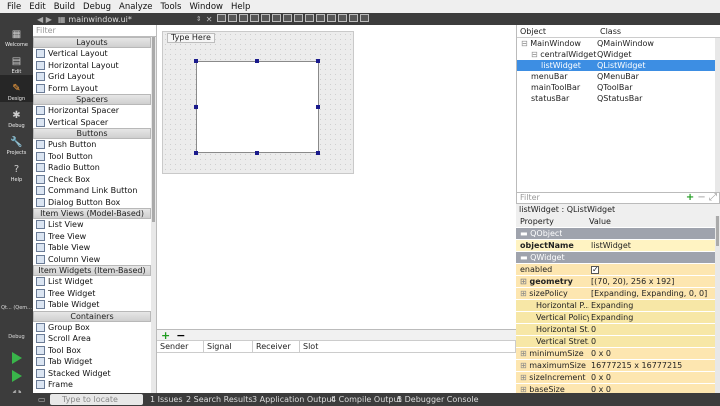 The image size is (720, 406). I want to click on widget-filter-input: Filter, so click(94, 31).